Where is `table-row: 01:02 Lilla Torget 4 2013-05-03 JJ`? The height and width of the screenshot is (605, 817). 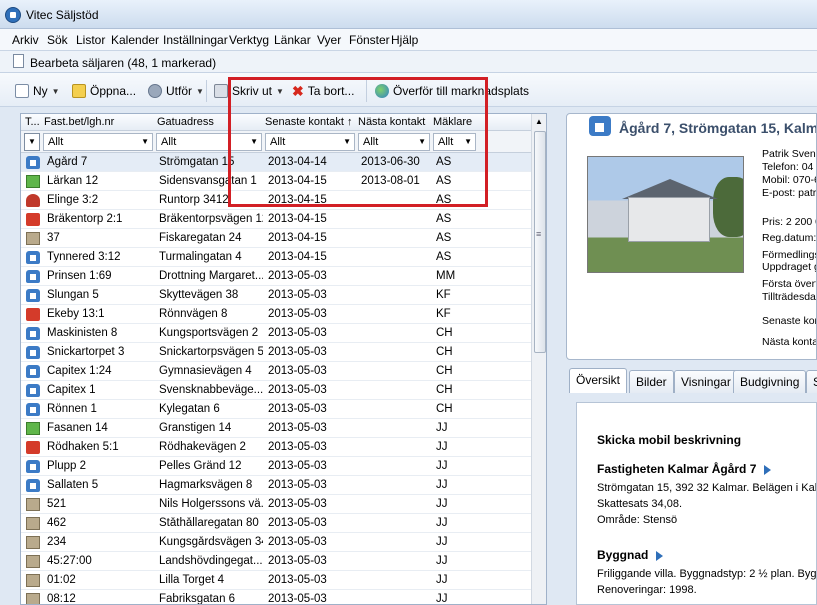
table-row: 01:02 Lilla Torget 4 2013-05-03 JJ is located at coordinates (276, 580).